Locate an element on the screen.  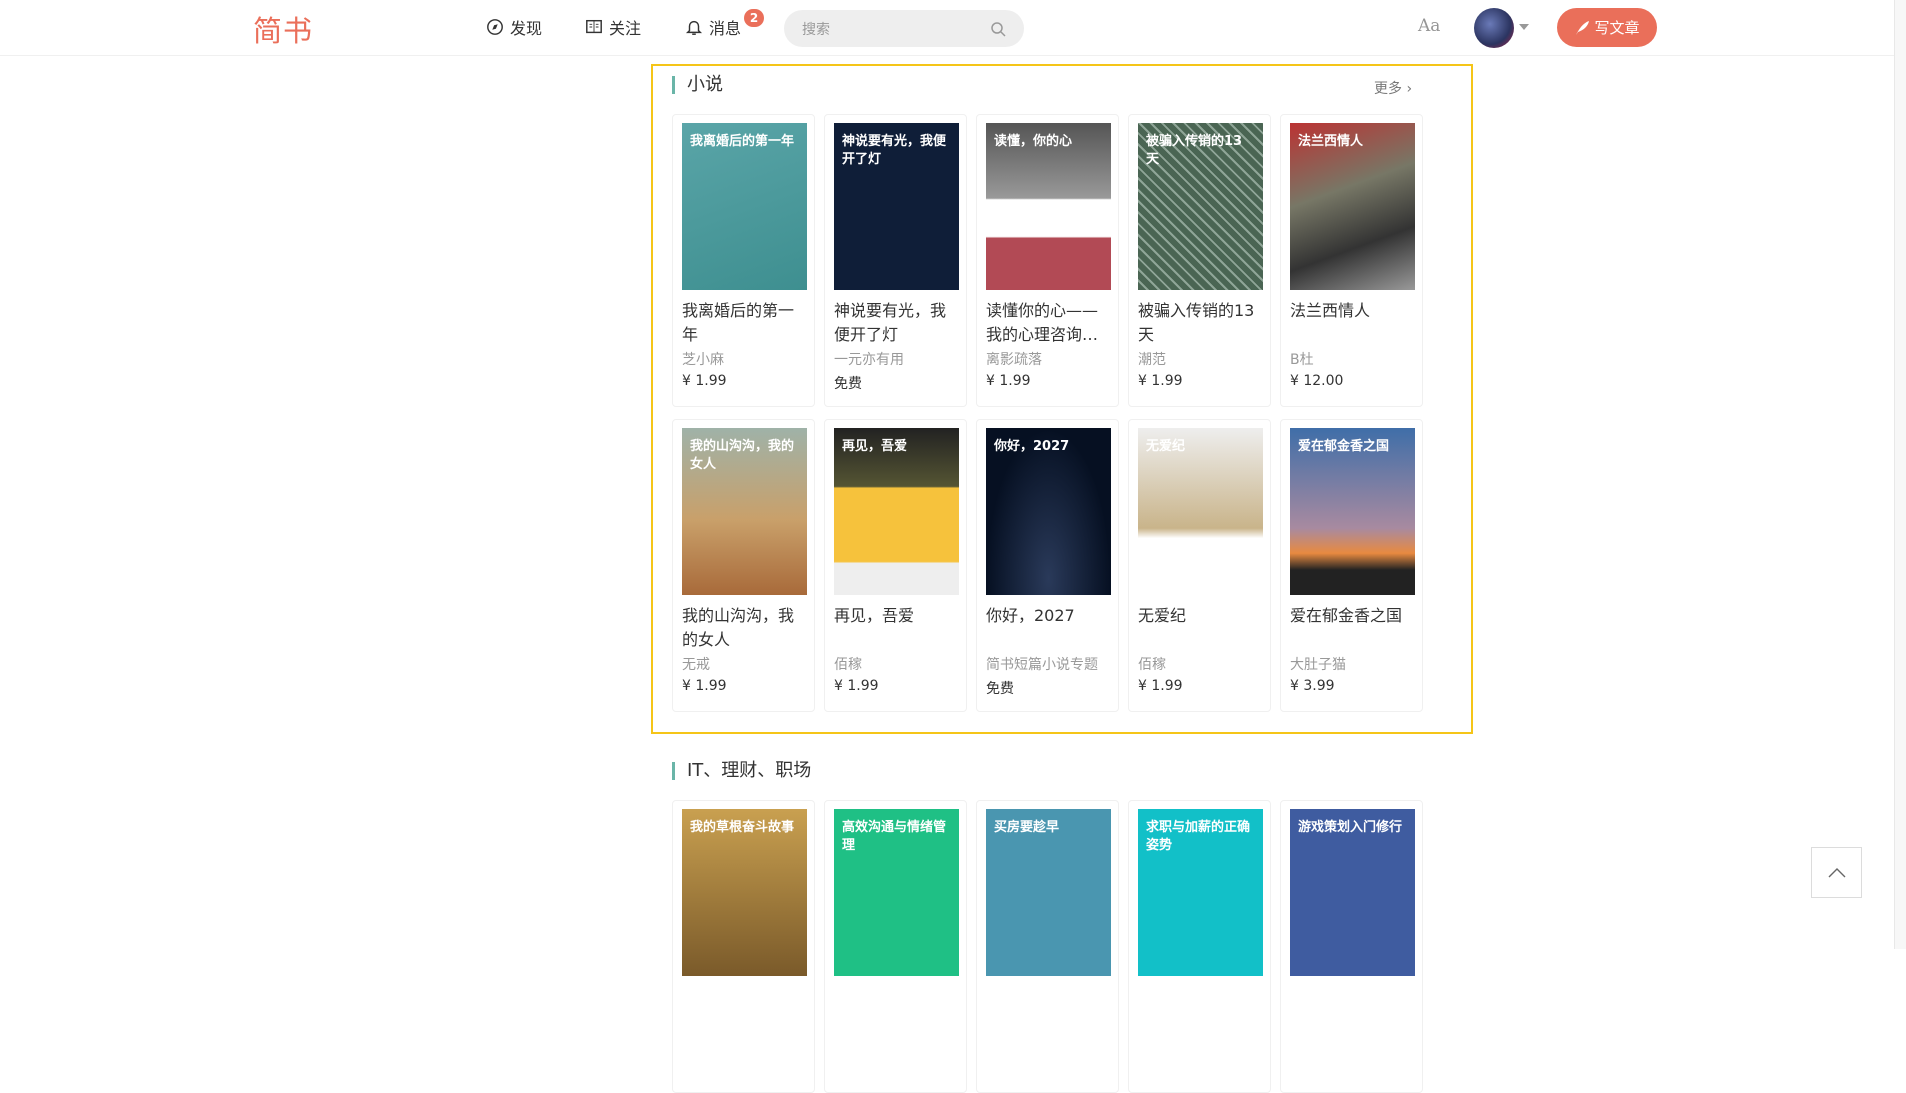
book-author: 一元亦有用 is located at coordinates (869, 359).